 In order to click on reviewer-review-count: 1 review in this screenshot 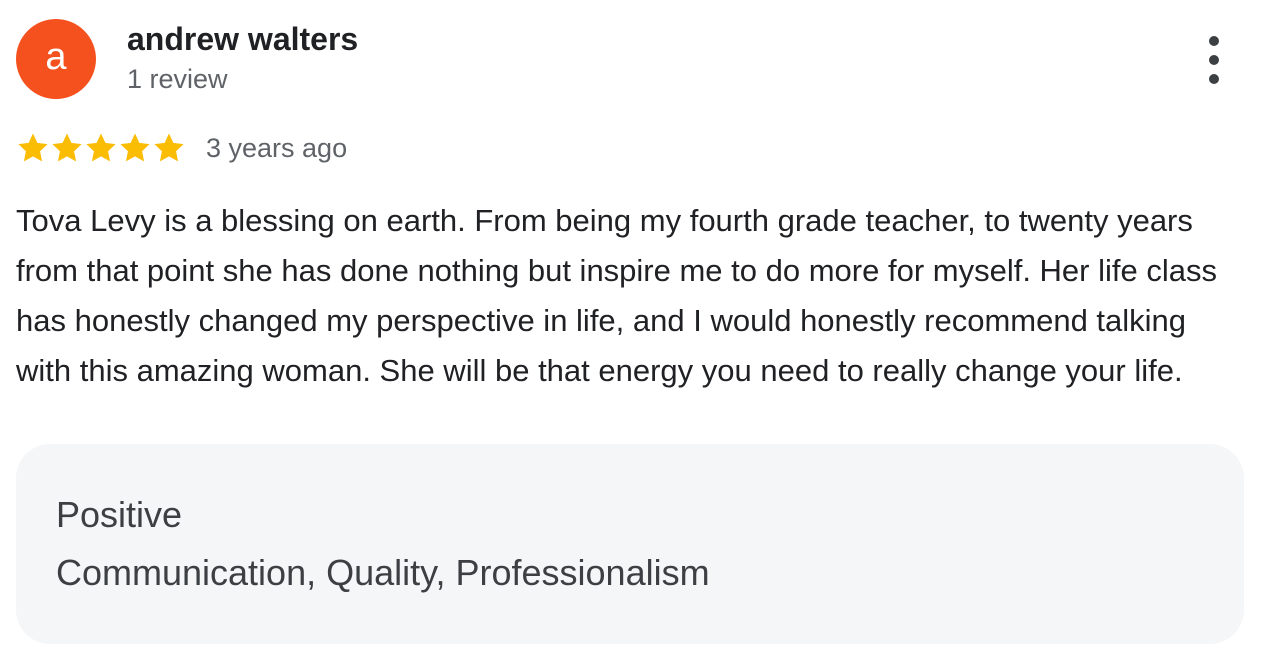, I will do `click(177, 79)`.